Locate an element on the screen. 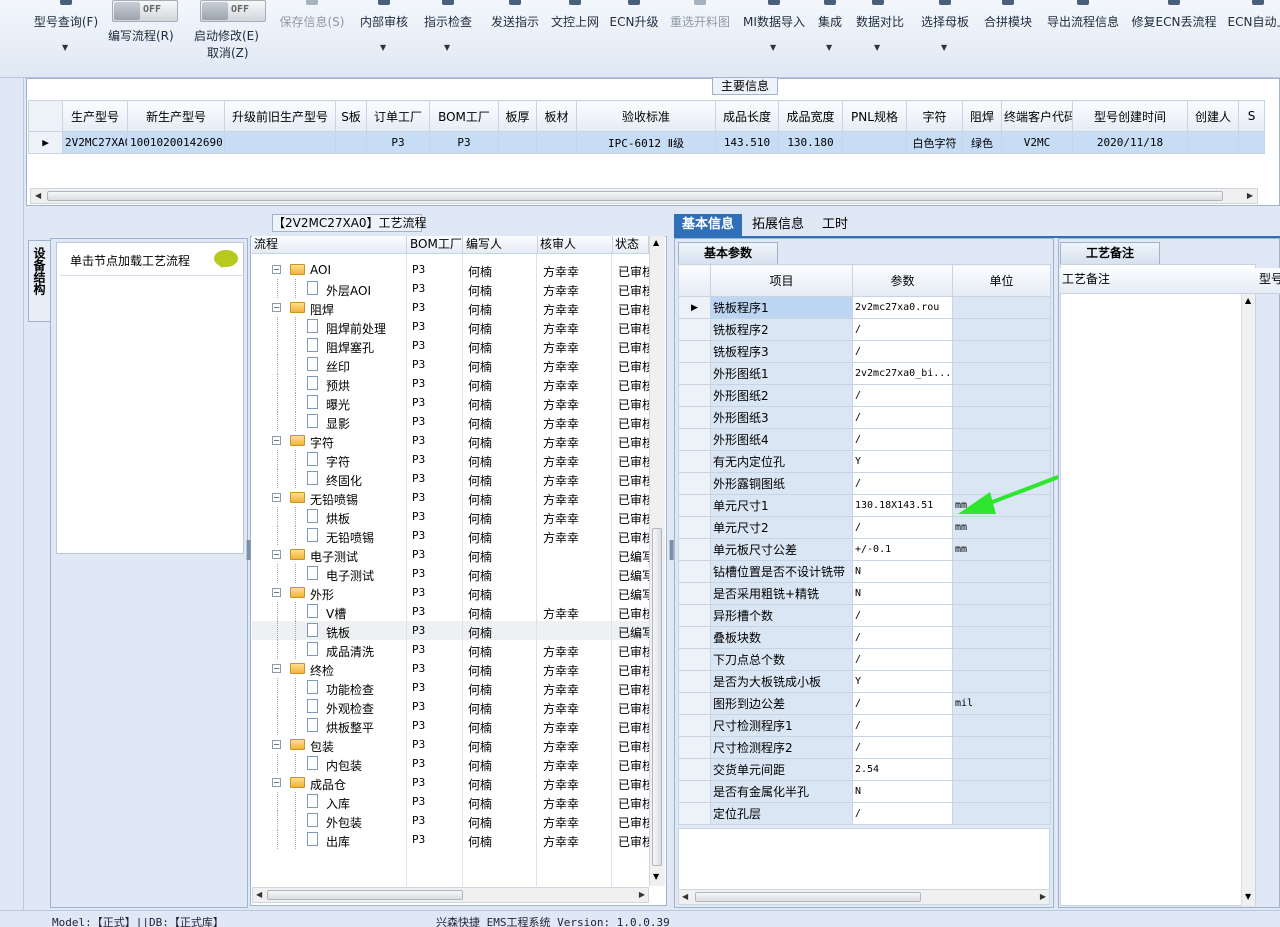  tree-row: 丝印 P3 何楠 方幸幸 已审核 is located at coordinates (450, 364).